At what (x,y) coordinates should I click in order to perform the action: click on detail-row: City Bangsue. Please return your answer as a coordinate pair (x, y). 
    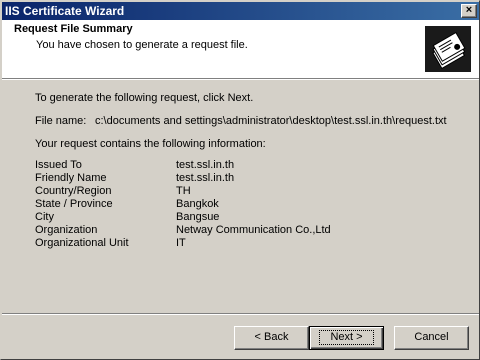
    Looking at the image, I should click on (215, 217).